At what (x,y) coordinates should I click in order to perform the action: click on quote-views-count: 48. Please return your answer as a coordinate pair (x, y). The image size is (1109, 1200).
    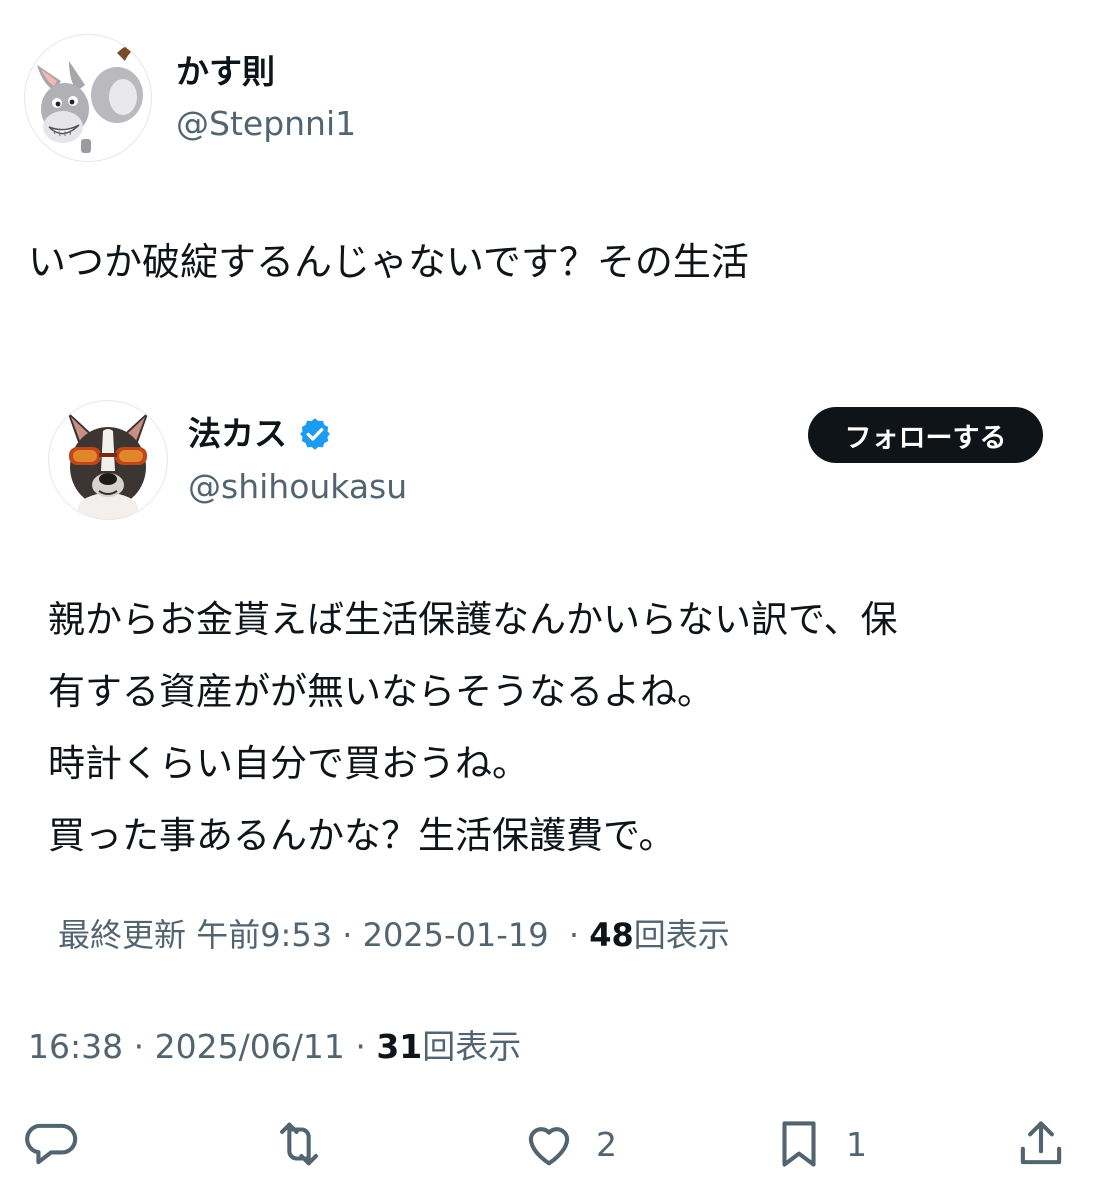
    Looking at the image, I should click on (611, 935).